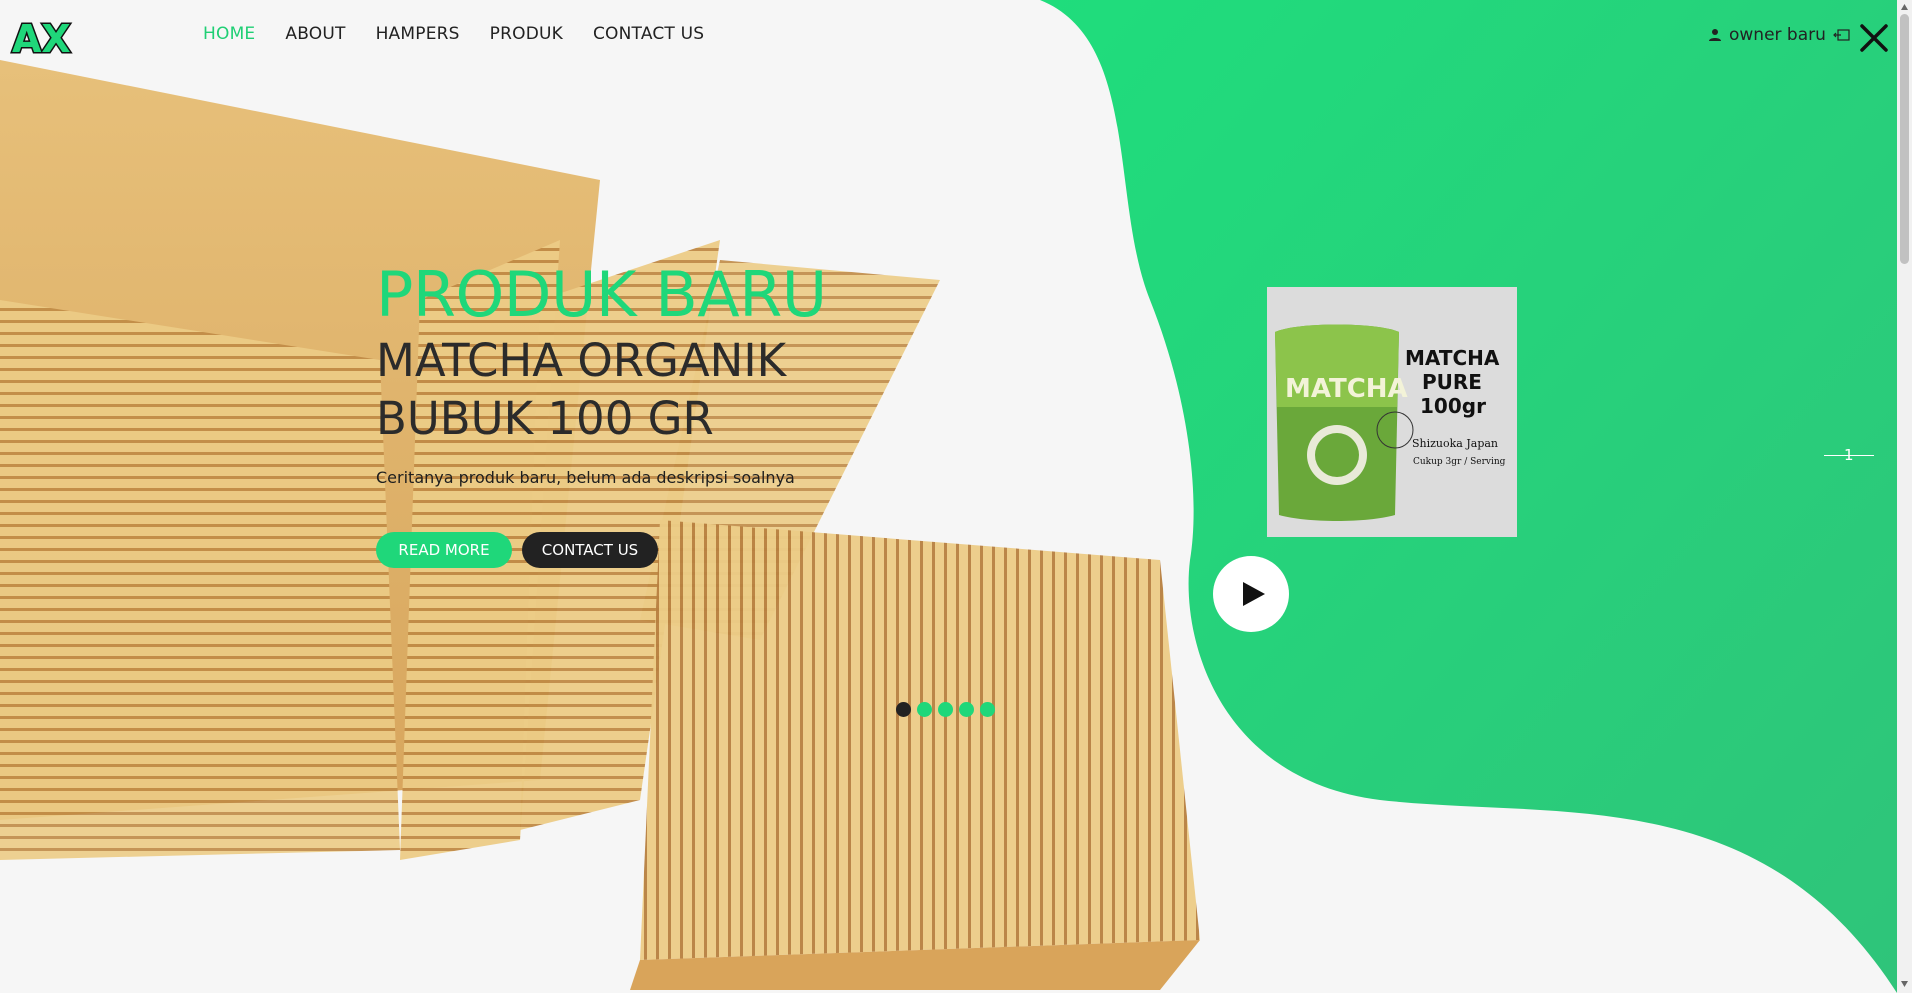 The image size is (1912, 993). I want to click on user-icon, so click(1715, 35).